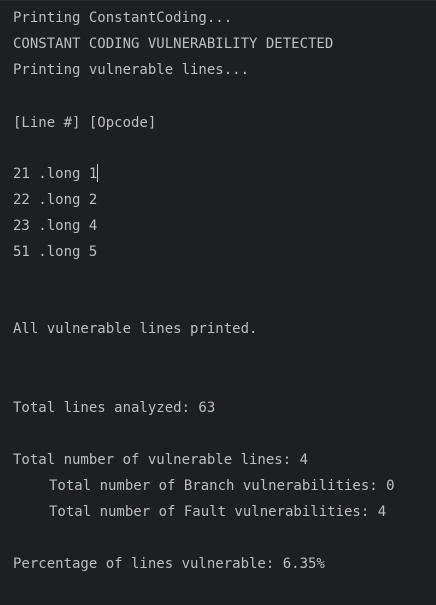 This screenshot has height=605, width=436. What do you see at coordinates (169, 564) in the screenshot?
I see `console-line-percentage: Percentage of lines vulnerable: 6.35%` at bounding box center [169, 564].